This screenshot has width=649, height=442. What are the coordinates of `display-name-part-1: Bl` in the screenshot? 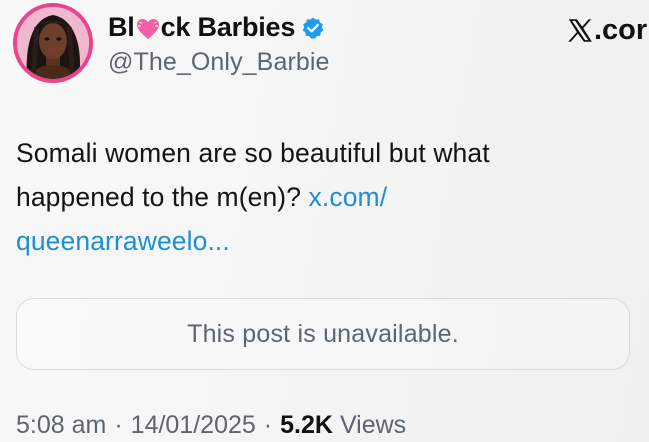 It's located at (121, 27).